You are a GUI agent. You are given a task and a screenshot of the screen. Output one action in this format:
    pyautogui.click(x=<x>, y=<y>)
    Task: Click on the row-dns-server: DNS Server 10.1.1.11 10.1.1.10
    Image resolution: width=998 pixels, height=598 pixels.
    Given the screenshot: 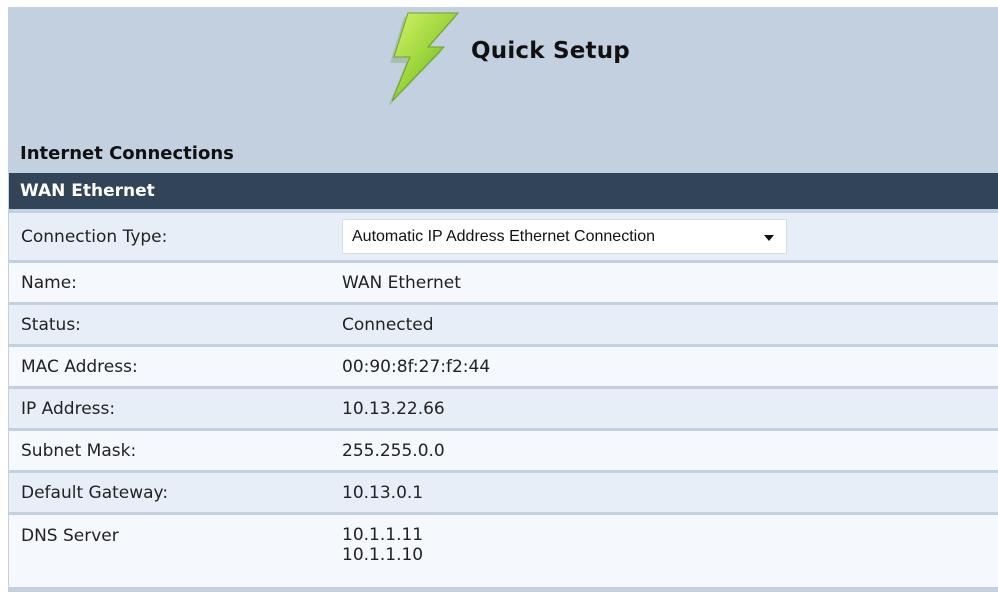 What is the action you would take?
    pyautogui.click(x=503, y=551)
    